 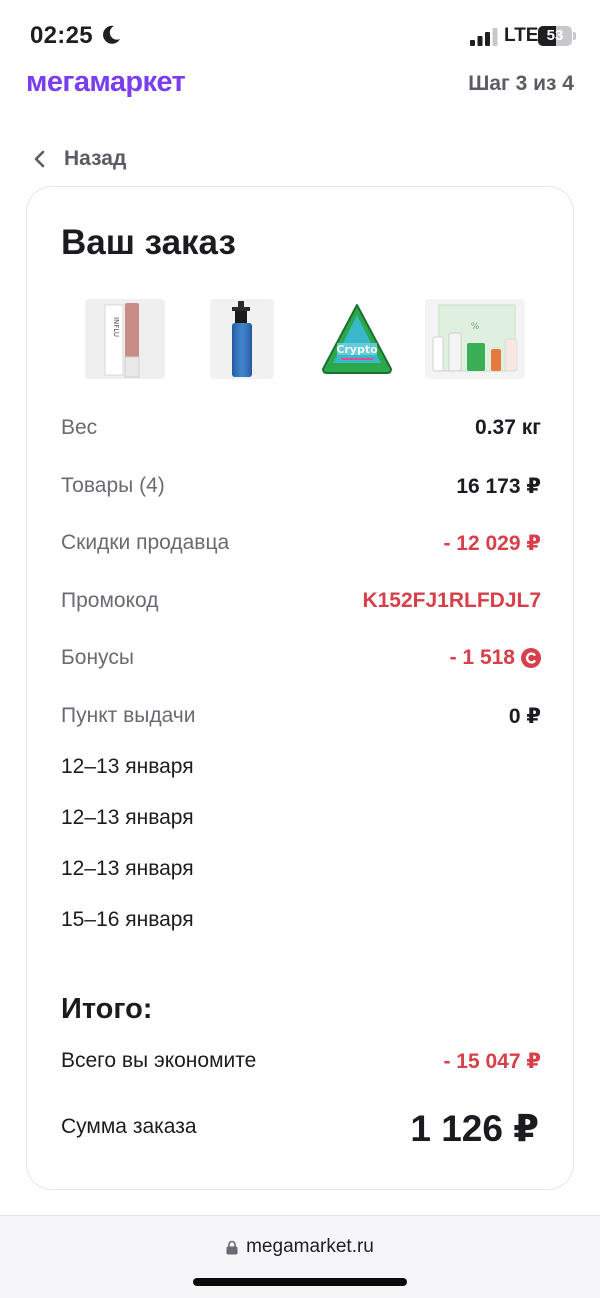 What do you see at coordinates (148, 242) in the screenshot?
I see `order-title: Ваш заказ` at bounding box center [148, 242].